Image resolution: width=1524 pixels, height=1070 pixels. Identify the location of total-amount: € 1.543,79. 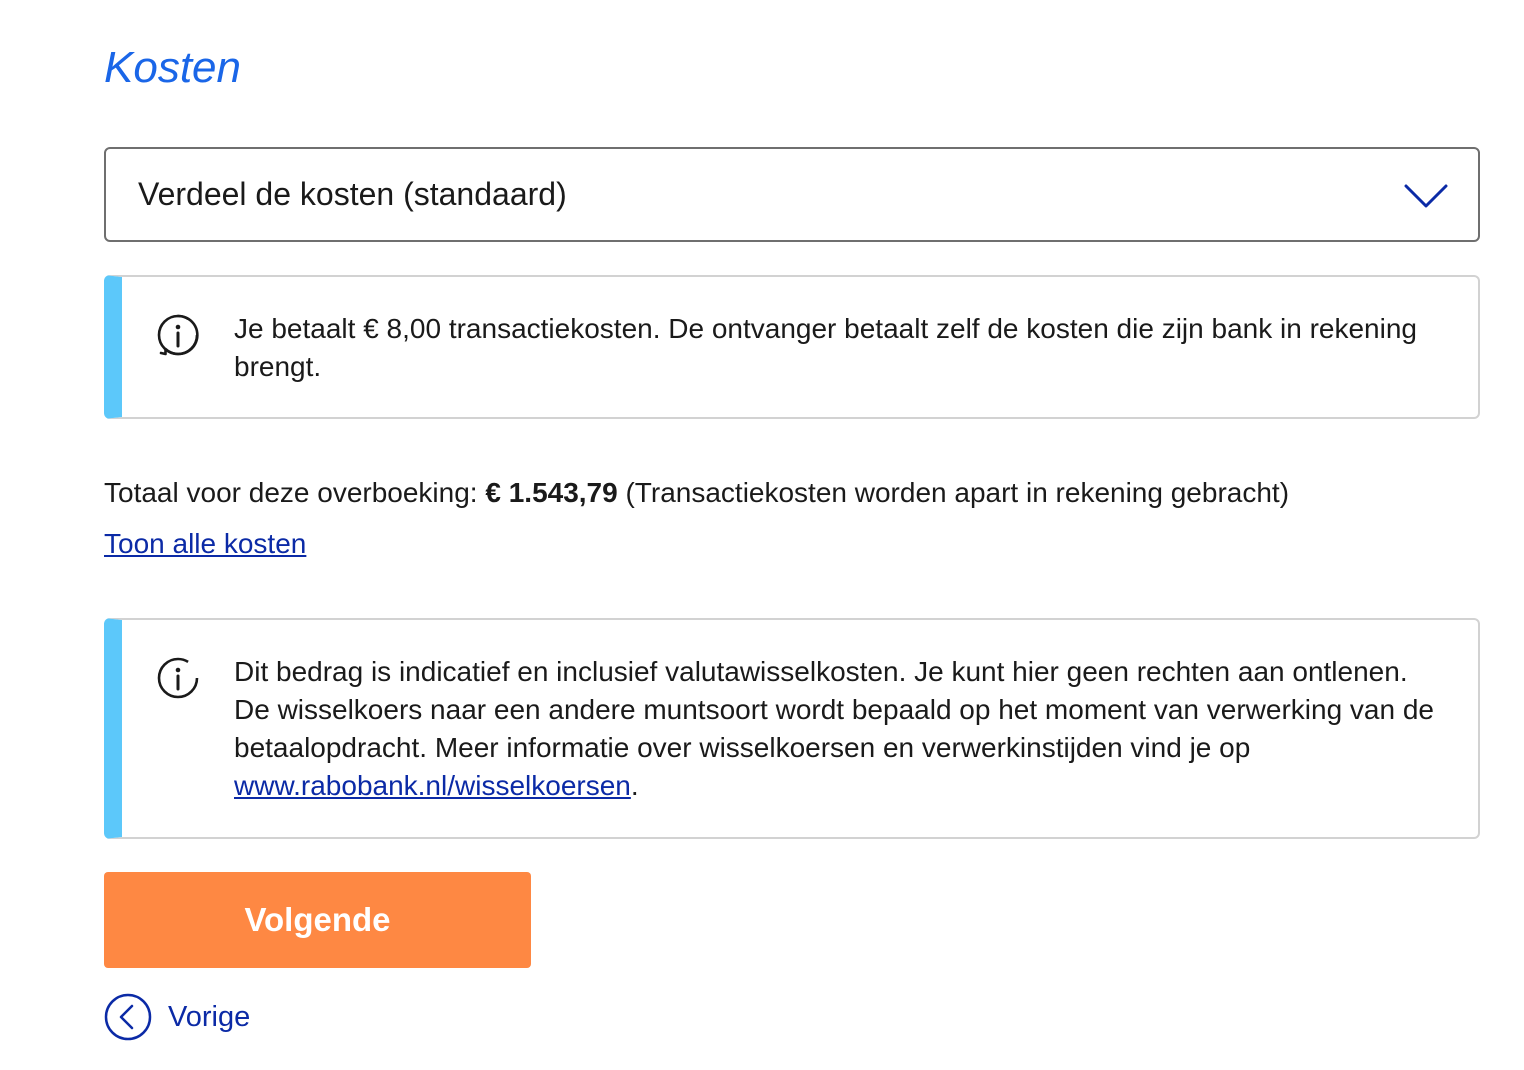
(551, 492).